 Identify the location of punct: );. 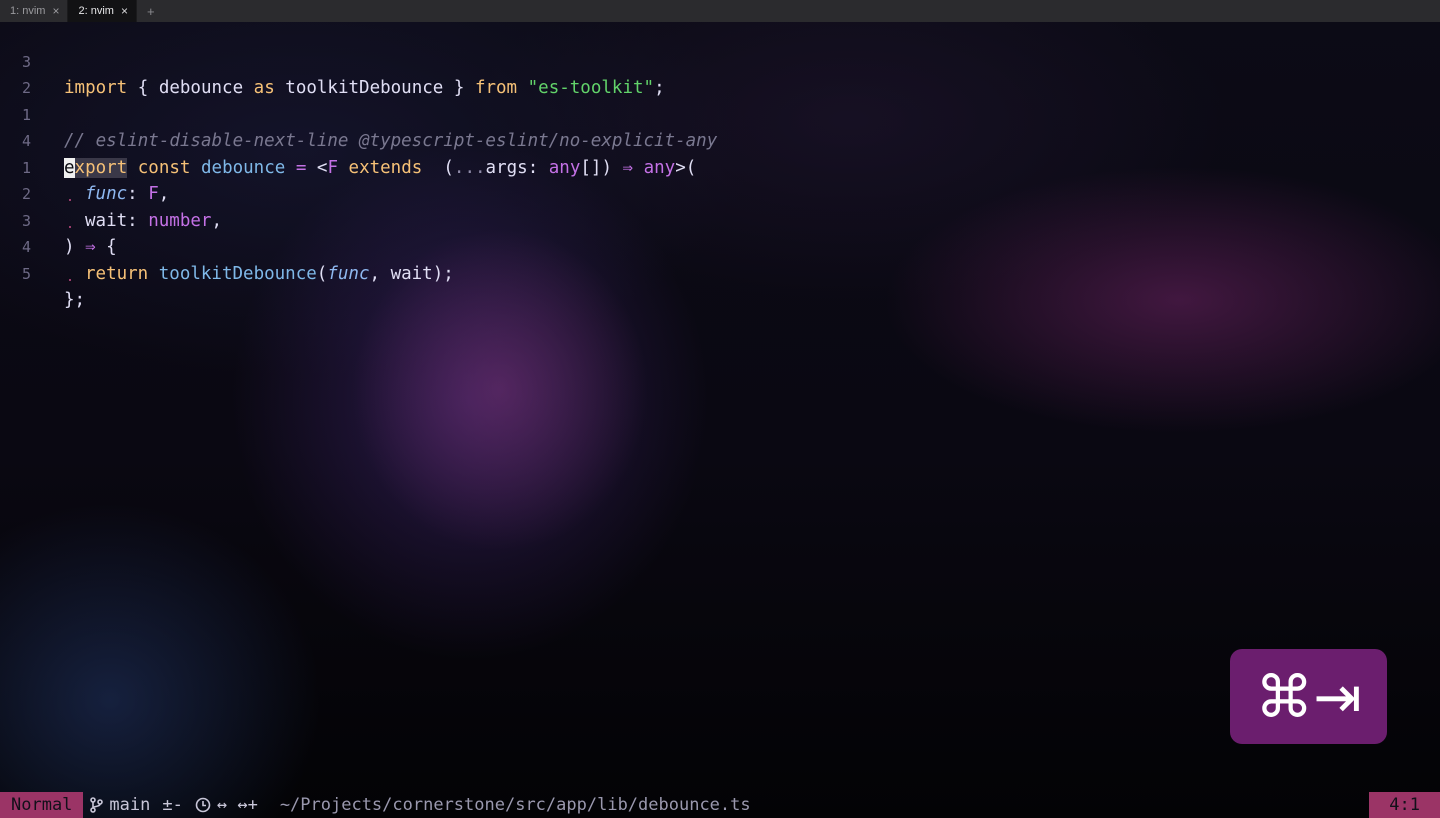
(443, 273).